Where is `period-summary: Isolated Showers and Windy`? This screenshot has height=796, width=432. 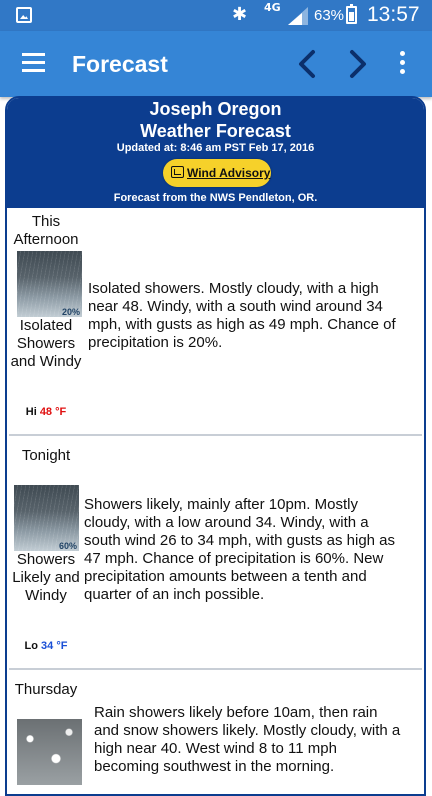 period-summary: Isolated Showers and Windy is located at coordinates (46, 343).